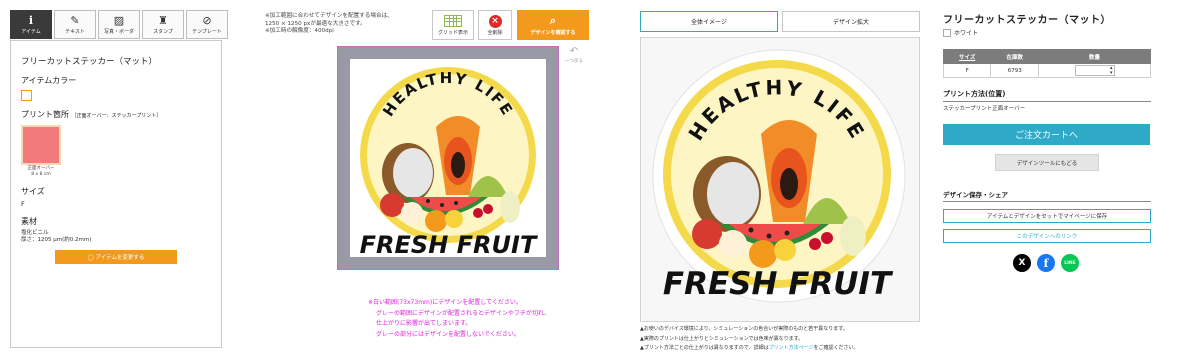 This screenshot has width=1200, height=358. Describe the element at coordinates (1046, 134) in the screenshot. I see `order-cart-button: ご注文カートへ` at that location.